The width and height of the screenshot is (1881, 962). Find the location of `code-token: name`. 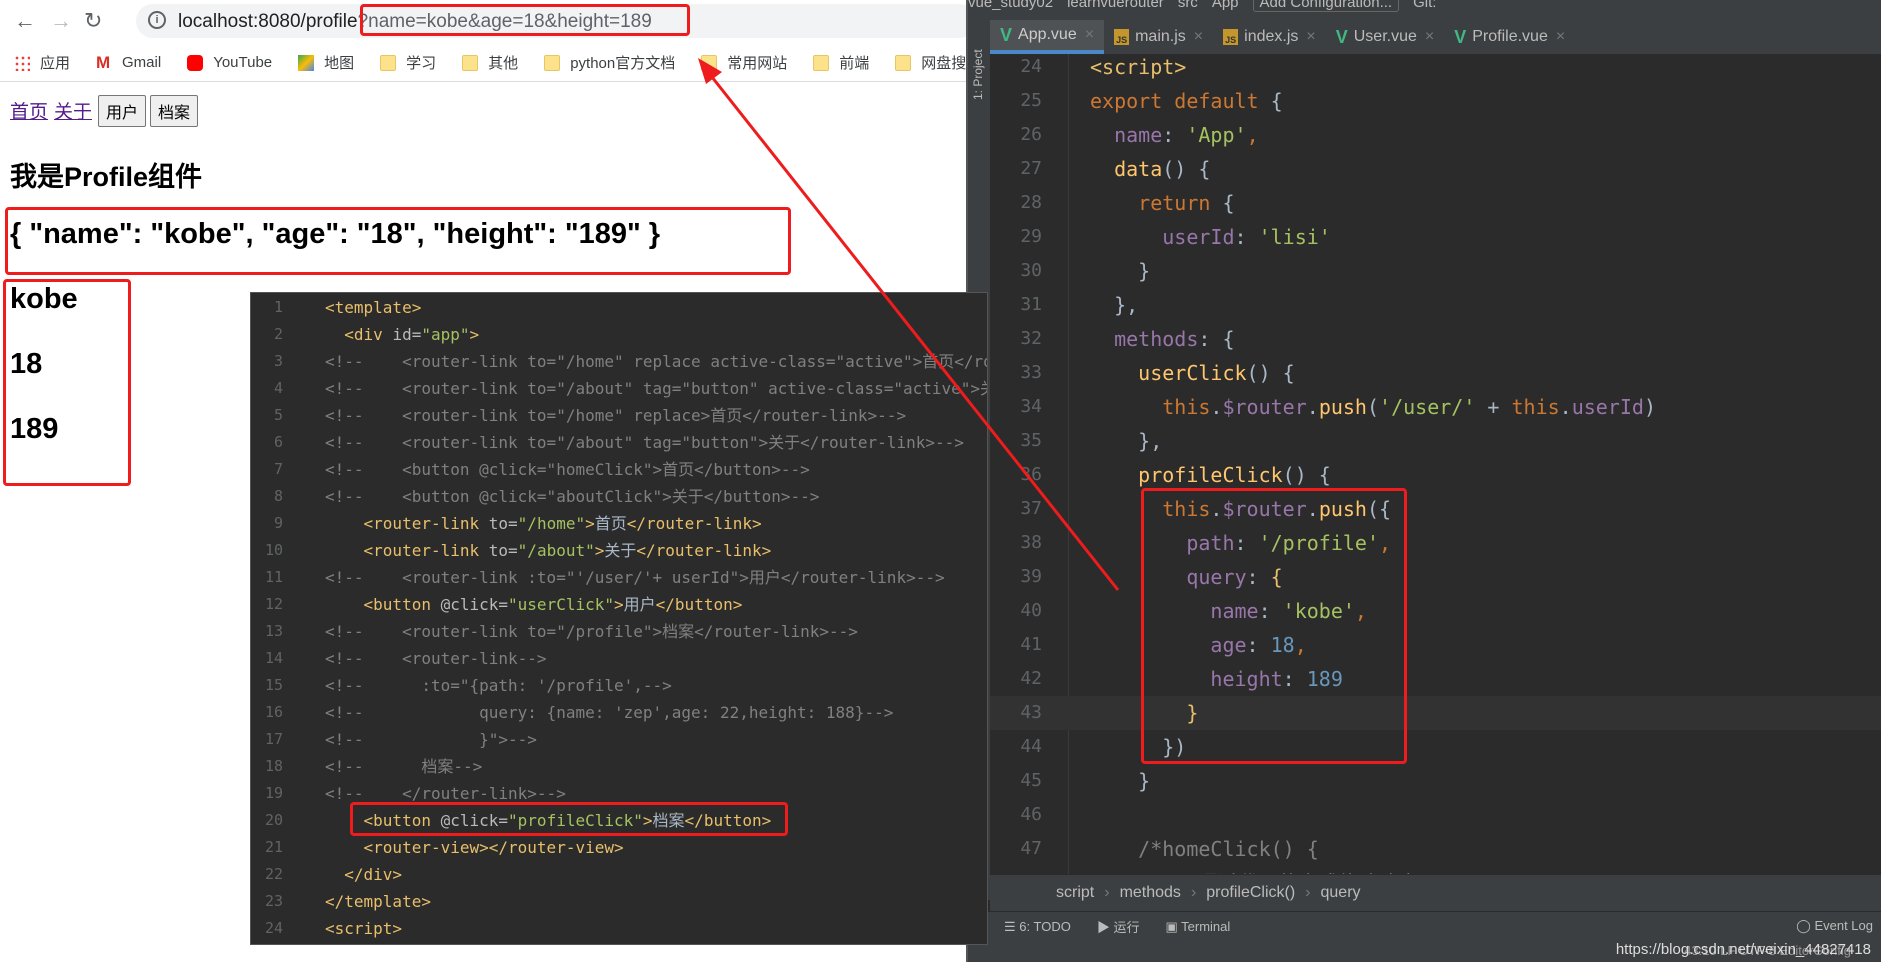

code-token: name is located at coordinates (1126, 135).